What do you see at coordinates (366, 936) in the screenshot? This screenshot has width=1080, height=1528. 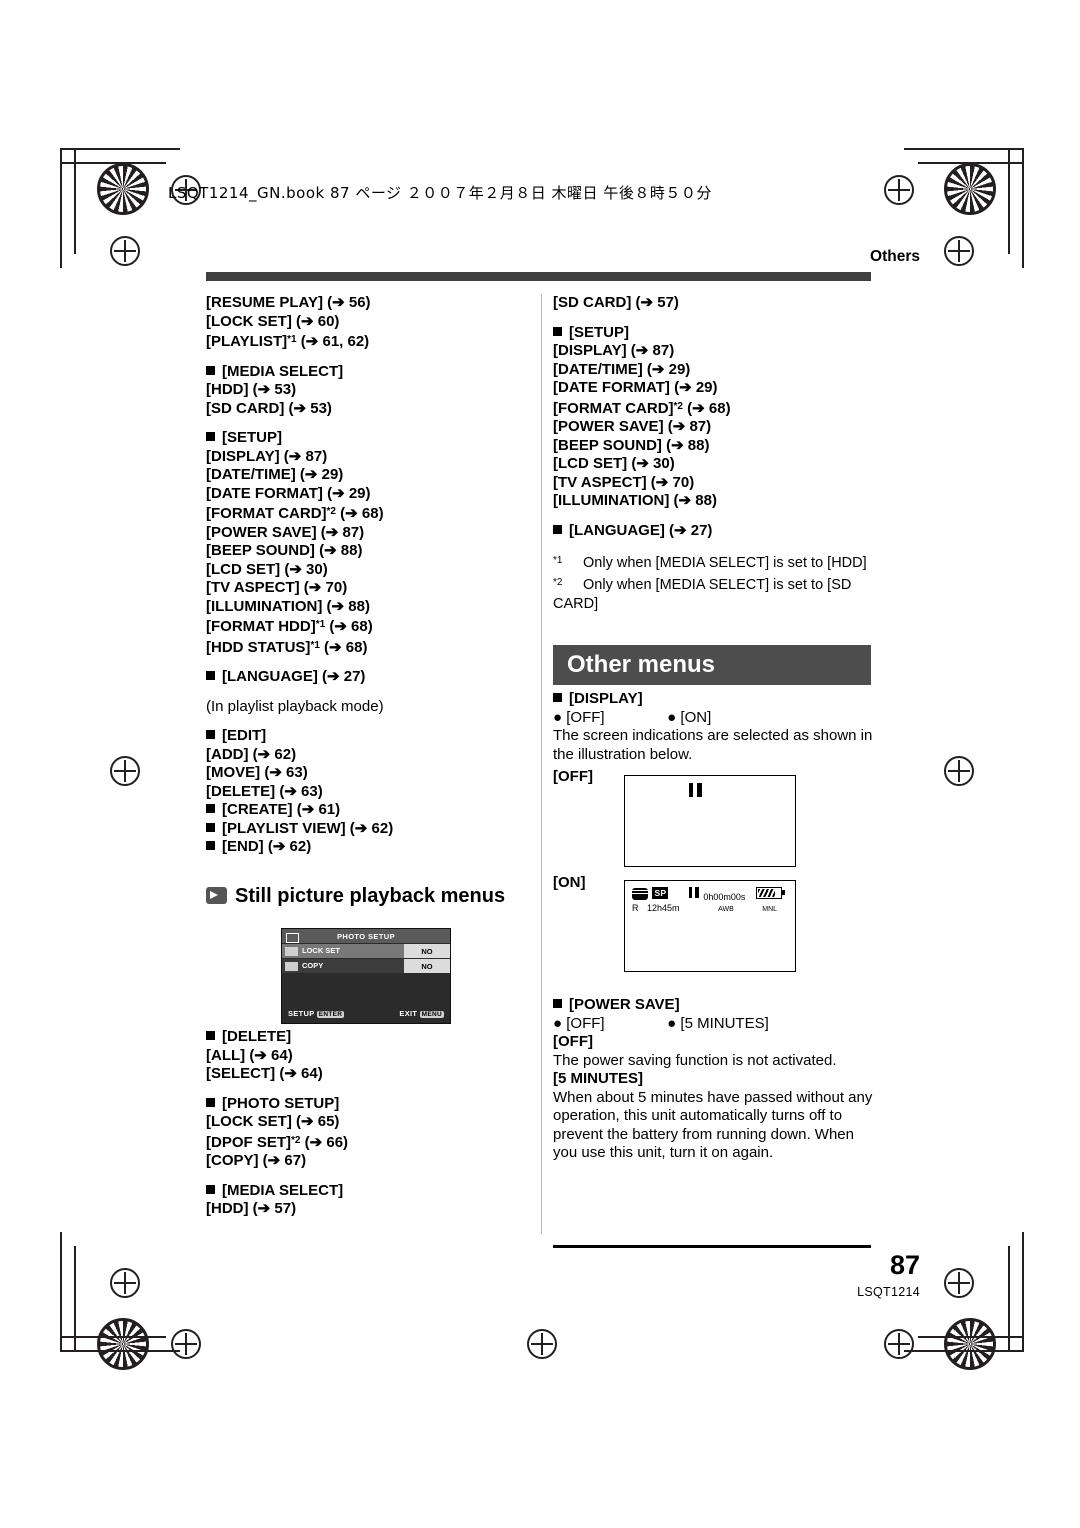 I see `screen-title: PHOTO SETUP` at bounding box center [366, 936].